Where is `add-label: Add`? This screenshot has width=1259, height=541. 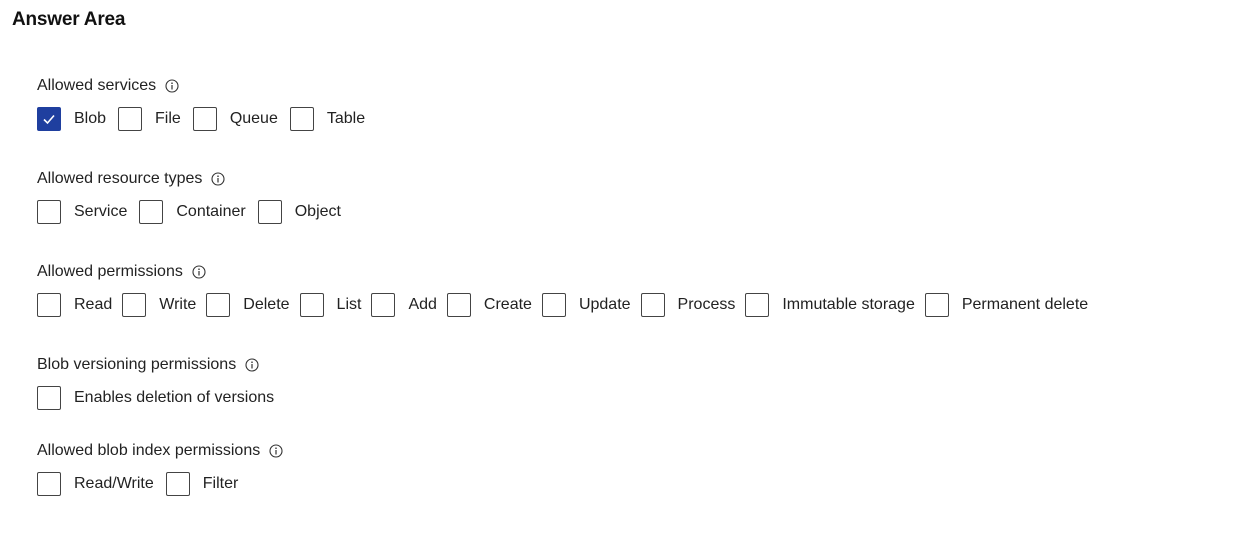
add-label: Add is located at coordinates (422, 304).